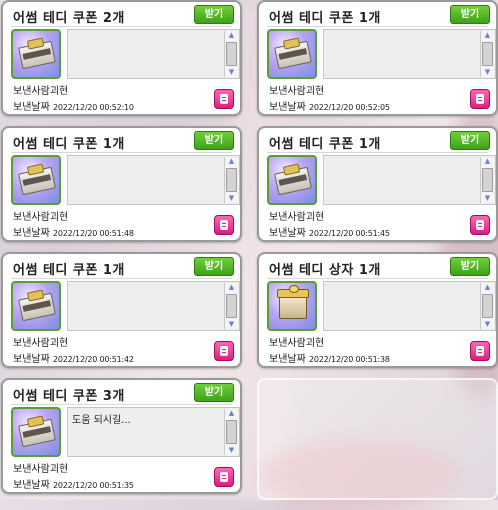  I want to click on date-row: 보낸날짜 2022/12/20 00:51:45, so click(329, 231).